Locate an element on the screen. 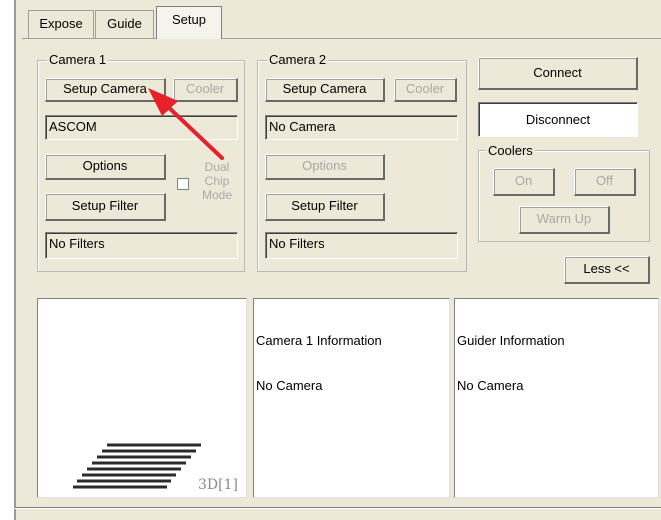  camera1-options-button: Options is located at coordinates (105, 167).